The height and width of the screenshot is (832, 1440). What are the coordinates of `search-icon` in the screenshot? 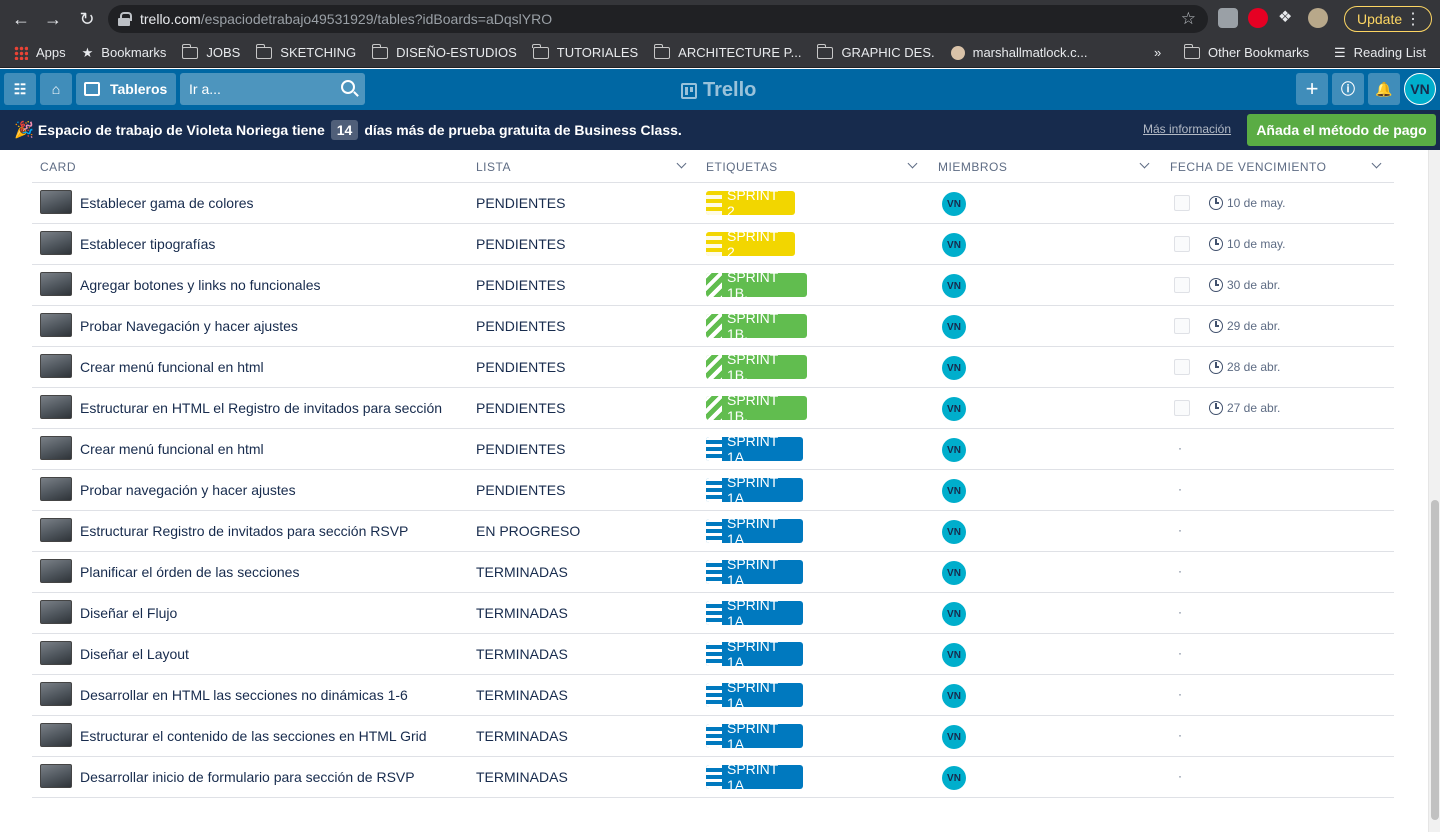 It's located at (348, 87).